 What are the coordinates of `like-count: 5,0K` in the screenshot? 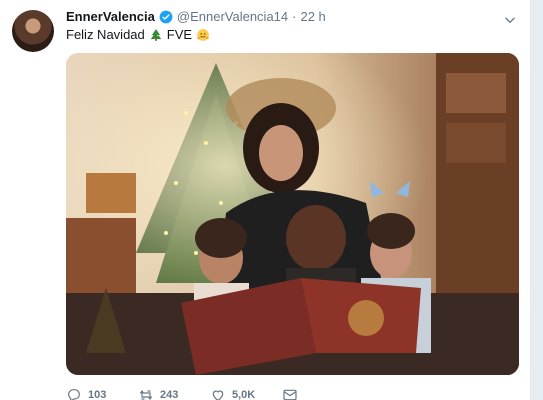 It's located at (244, 394).